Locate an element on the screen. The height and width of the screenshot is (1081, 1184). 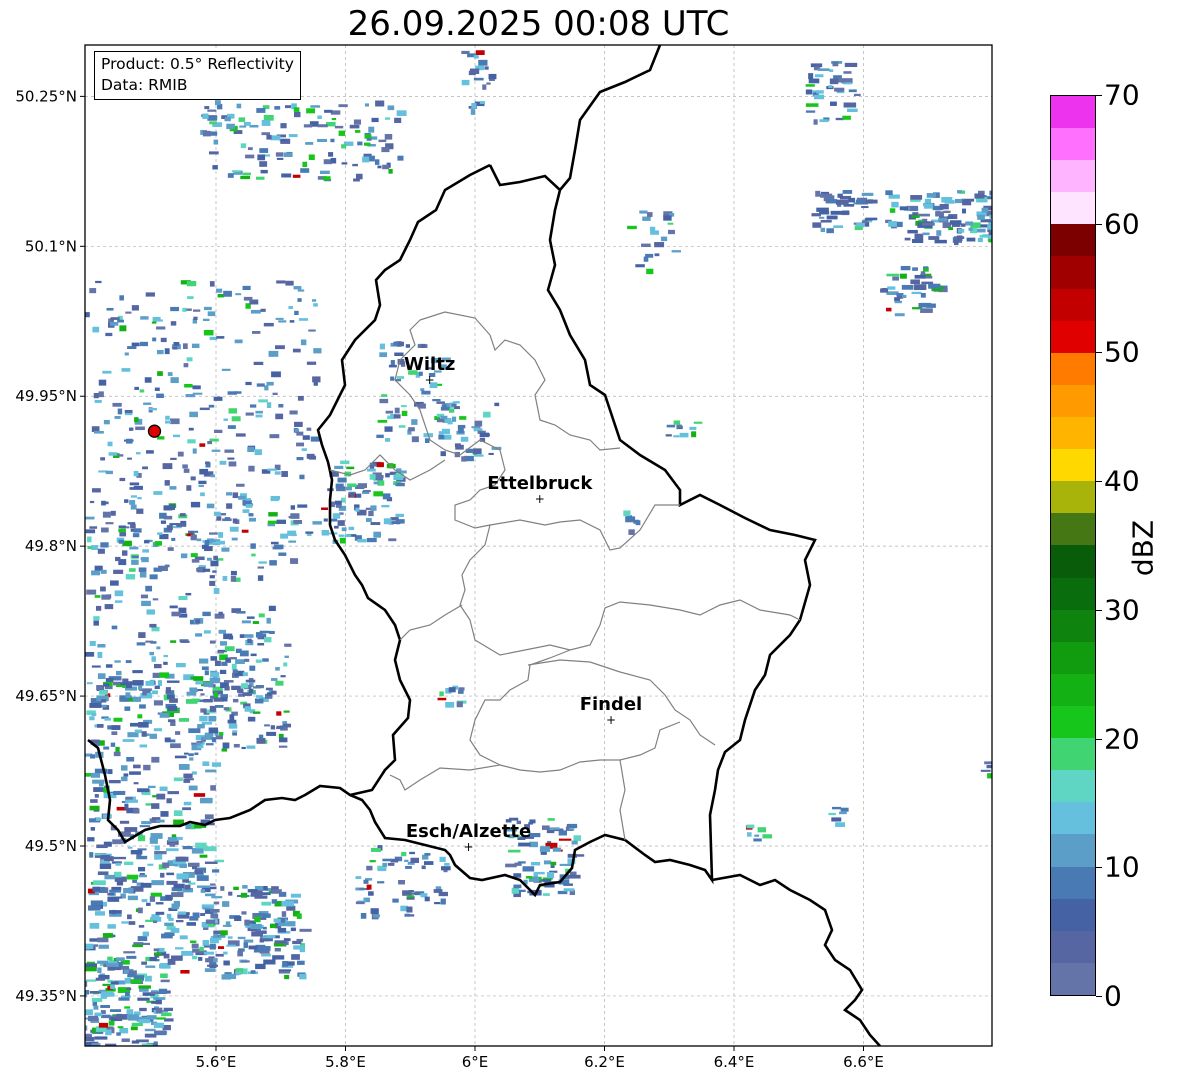
lat-tick-label: 49.8°N is located at coordinates (51, 546).